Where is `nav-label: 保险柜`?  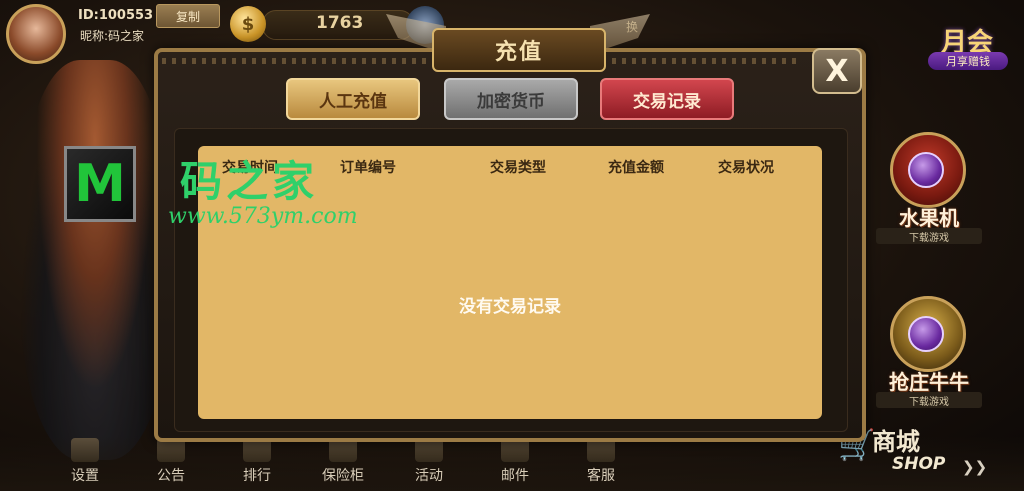 nav-label: 保险柜 is located at coordinates (343, 476).